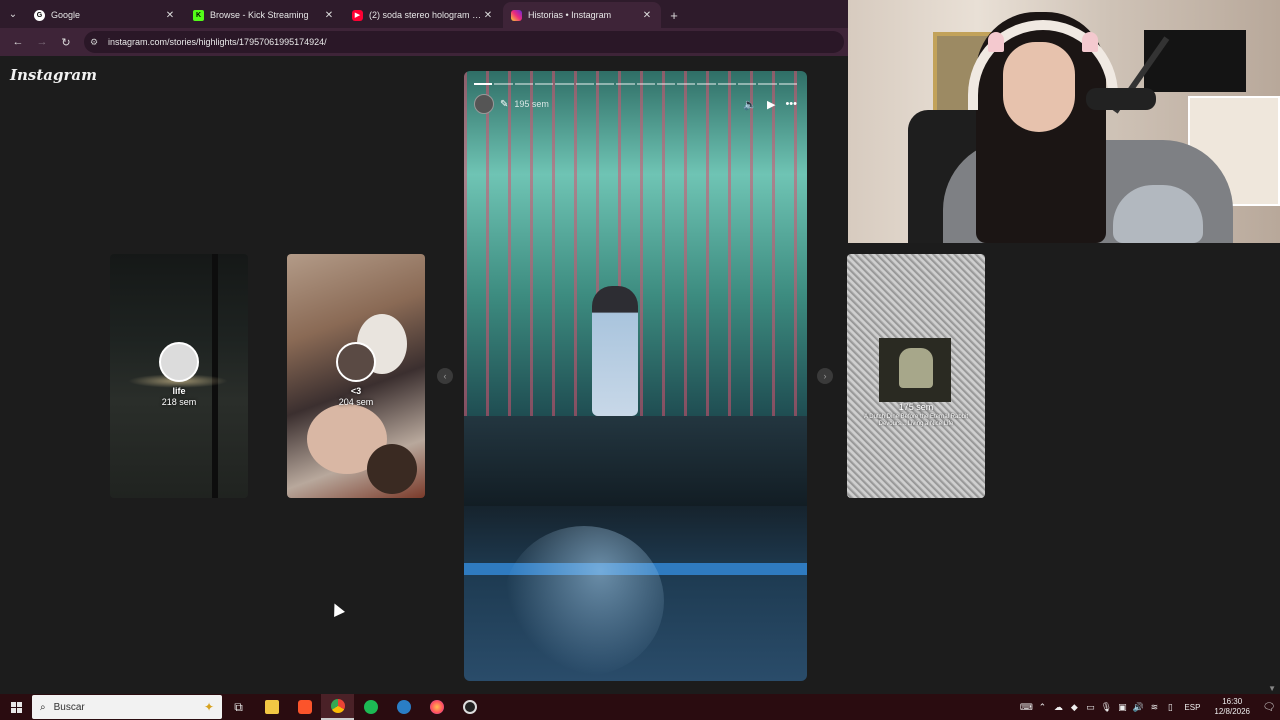 The width and height of the screenshot is (1280, 720). What do you see at coordinates (13, 14) in the screenshot?
I see `tab-search-dropdown-icon: ⌄` at bounding box center [13, 14].